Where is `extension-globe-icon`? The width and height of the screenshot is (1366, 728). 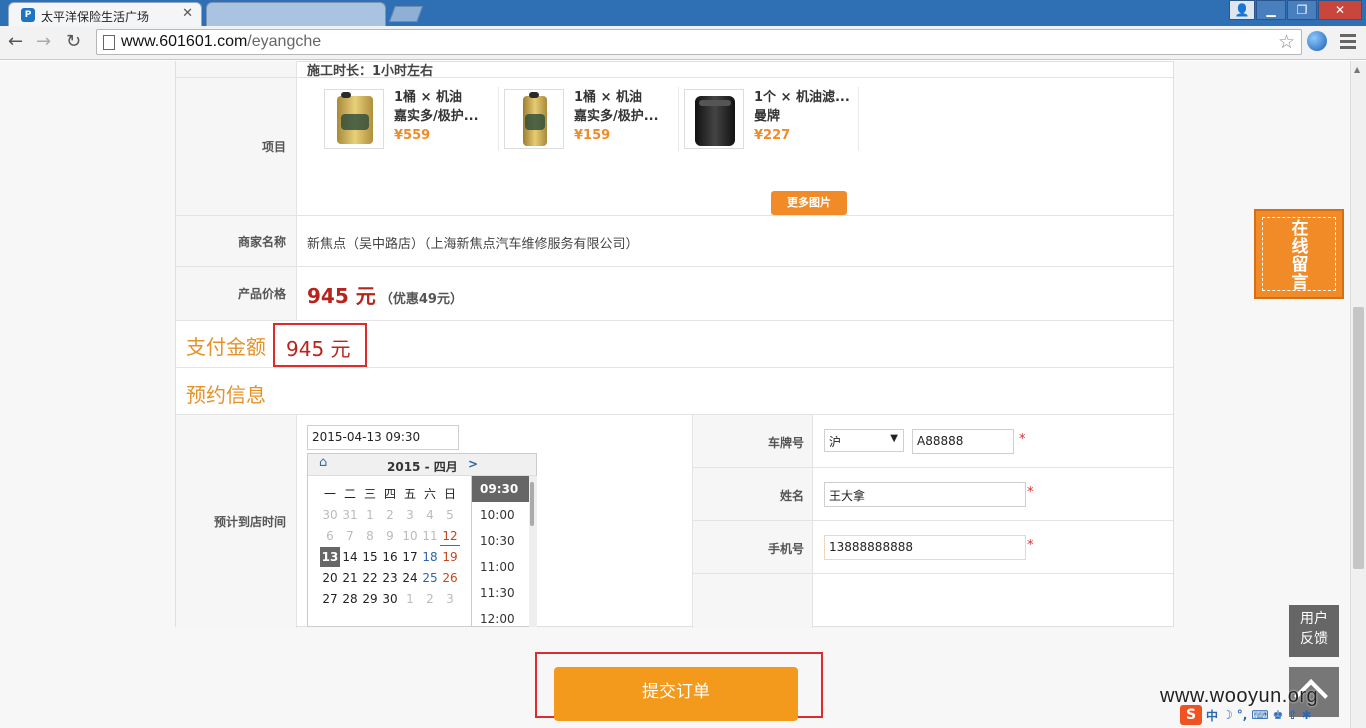
extension-globe-icon is located at coordinates (1317, 41).